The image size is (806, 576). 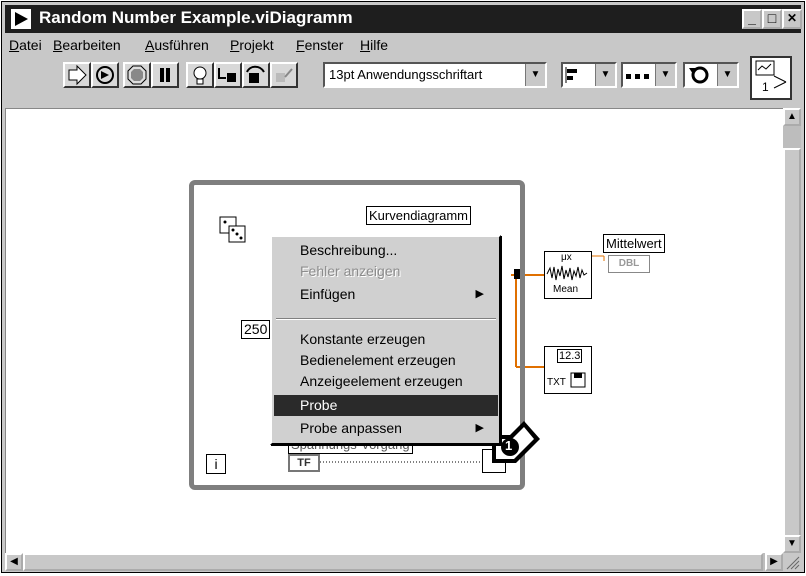 I want to click on vertical-scroll-thumb, so click(x=792, y=343).